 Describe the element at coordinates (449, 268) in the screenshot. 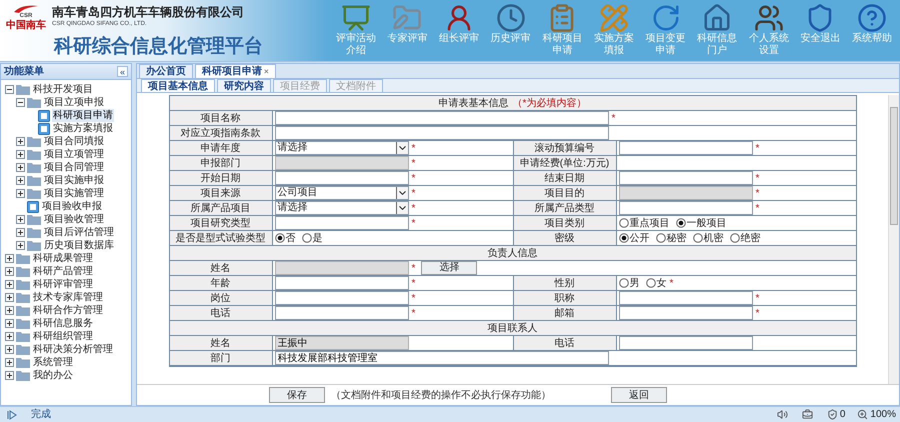

I see `select-button: 选择` at that location.